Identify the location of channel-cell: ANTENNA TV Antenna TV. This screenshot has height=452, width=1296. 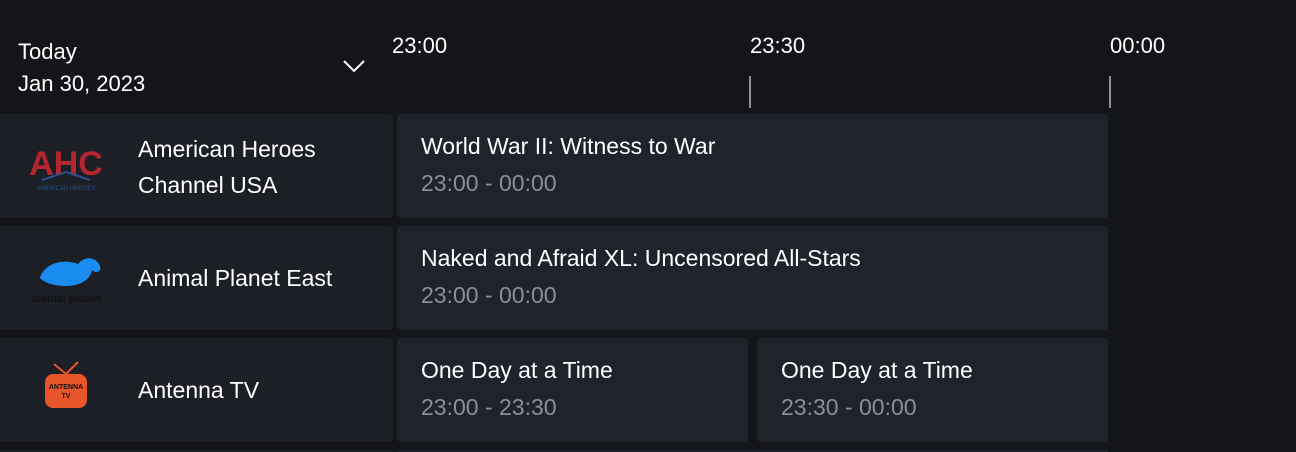
(196, 390).